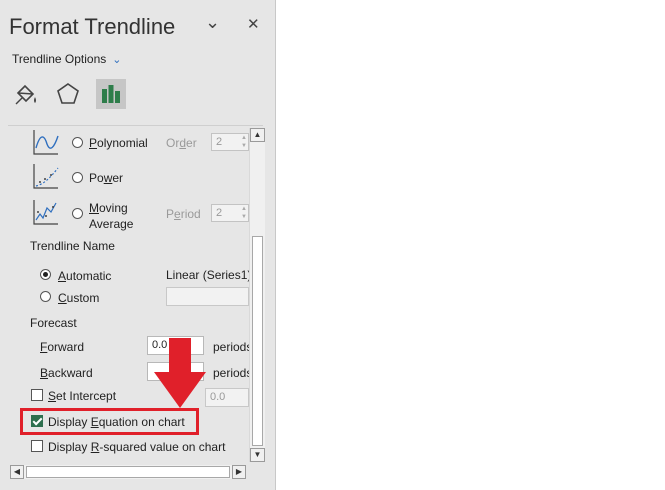 The height and width of the screenshot is (490, 665). Describe the element at coordinates (227, 397) in the screenshot. I see `intercept-input: 0.0` at that location.